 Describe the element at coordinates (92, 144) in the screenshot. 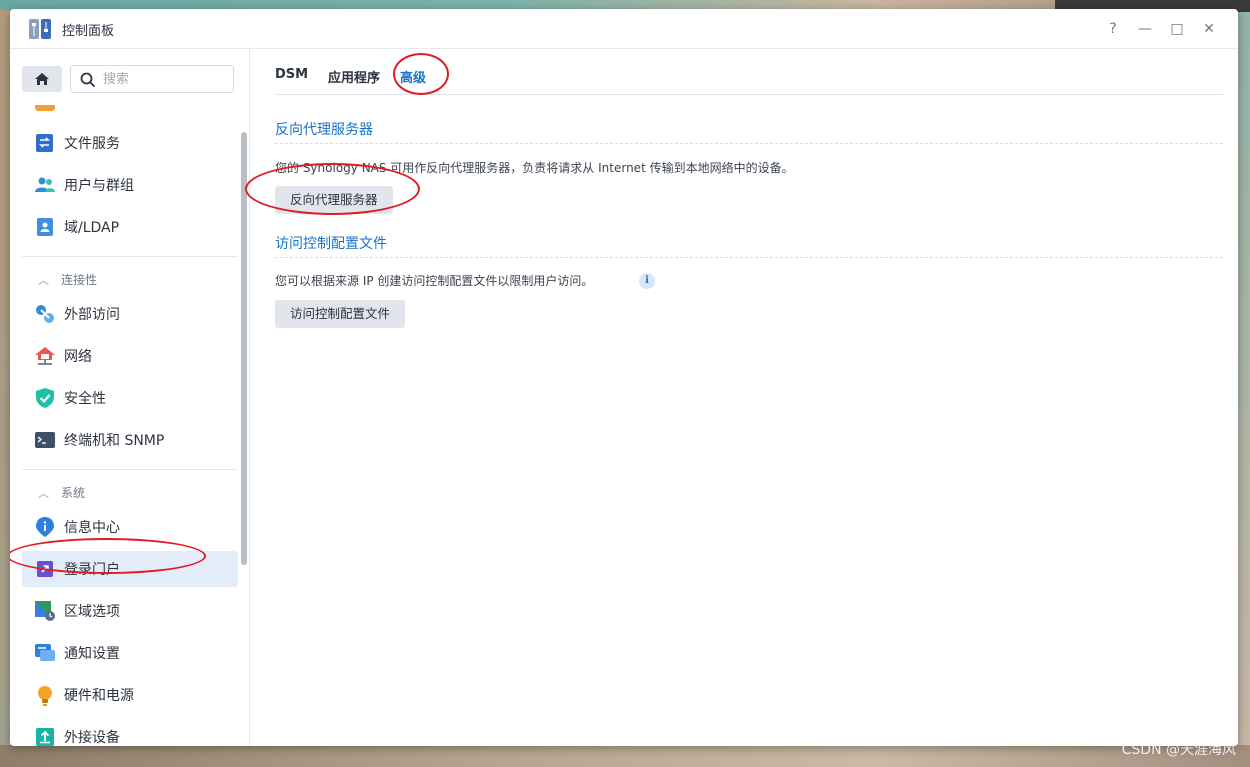

I see `sidebar-item-label: 文件服务` at that location.